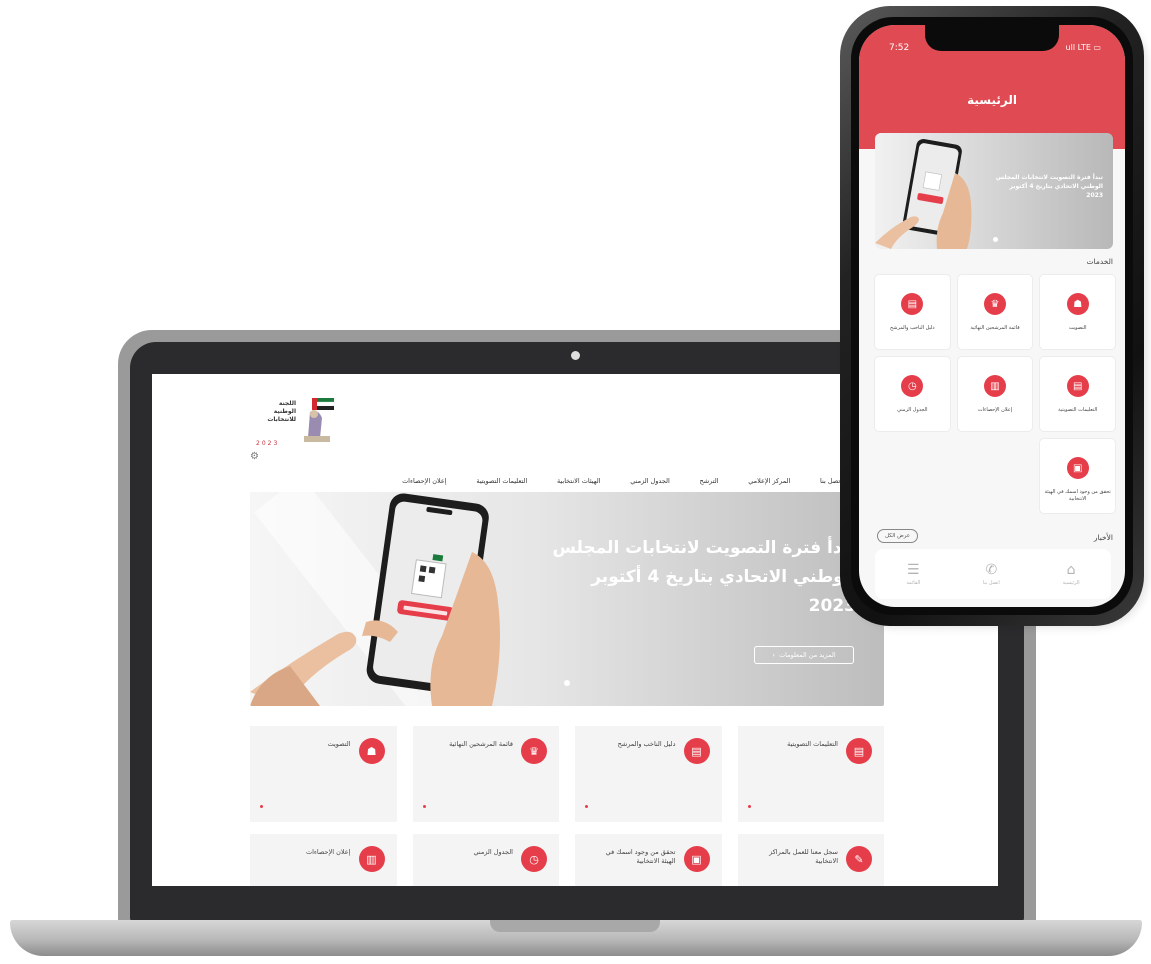 The image size is (1151, 964). What do you see at coordinates (995, 328) in the screenshot?
I see `tile-label: قائمة المرشحين النهائية` at bounding box center [995, 328].